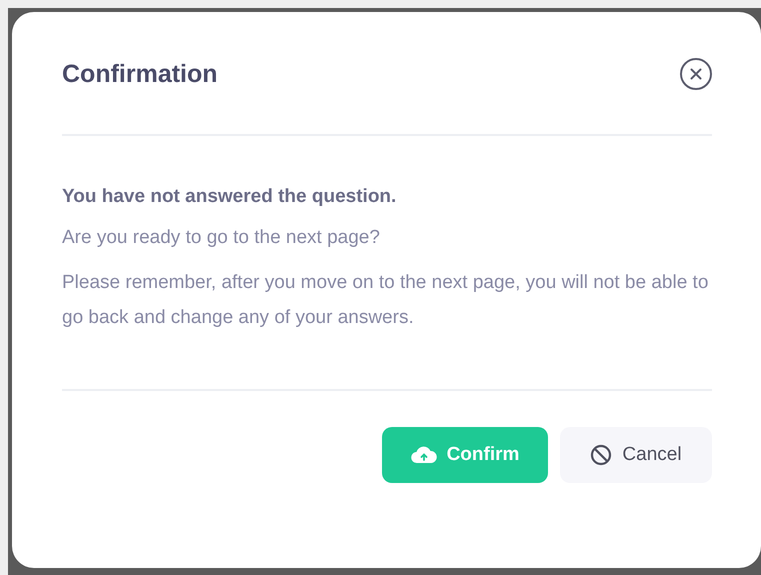  Describe the element at coordinates (140, 74) in the screenshot. I see `dialog-title: Confirmation` at that location.